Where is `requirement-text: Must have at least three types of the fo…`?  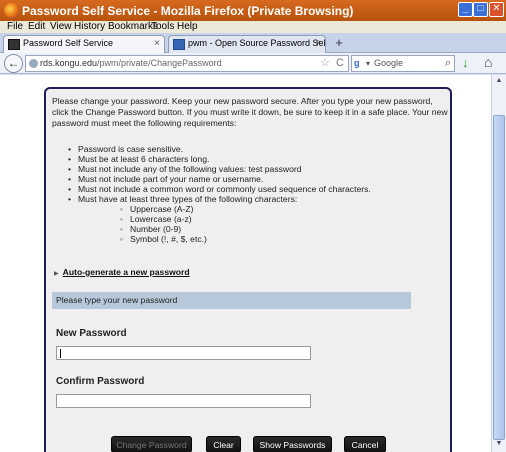 requirement-text: Must have at least three types of the fo… is located at coordinates (188, 199).